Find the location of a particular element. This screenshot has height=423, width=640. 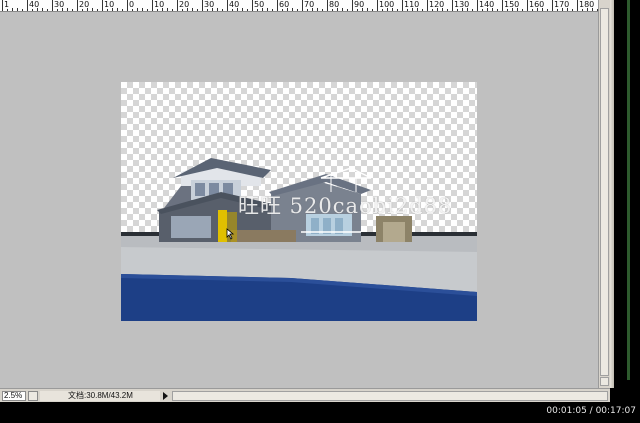

ruler-label: 0 is located at coordinates (132, 4).